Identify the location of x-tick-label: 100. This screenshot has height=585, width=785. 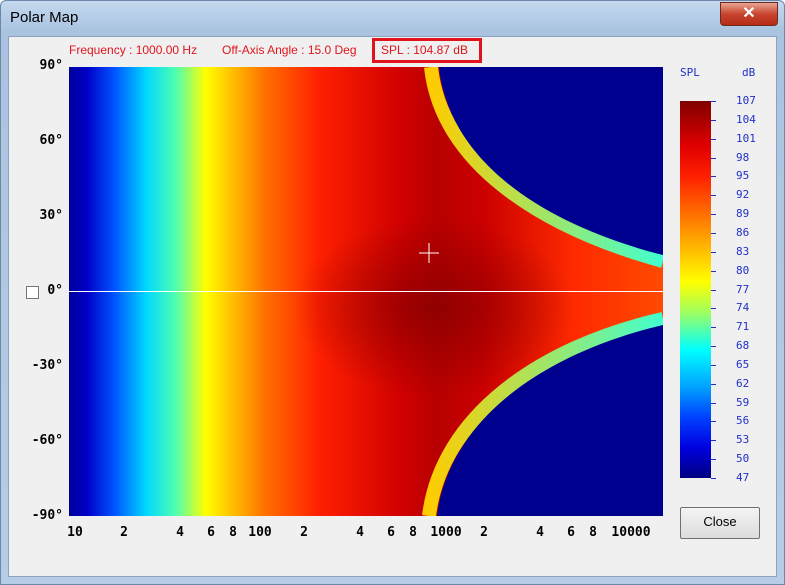
(260, 532).